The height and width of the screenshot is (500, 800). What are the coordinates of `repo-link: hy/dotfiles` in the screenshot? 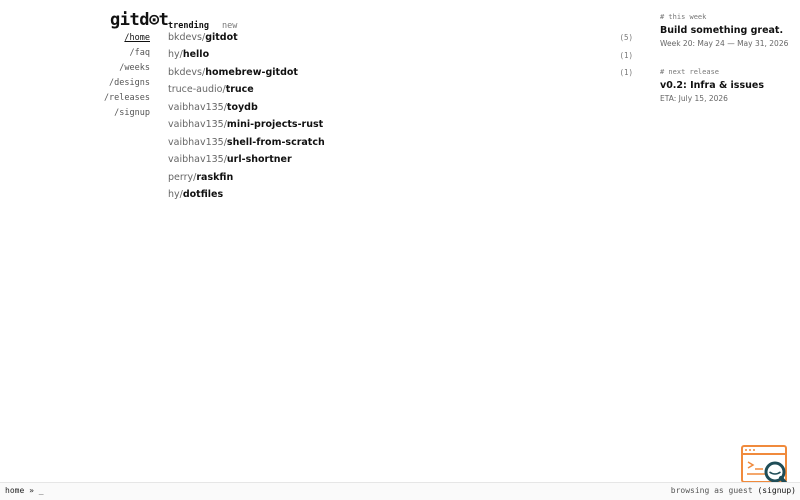 It's located at (195, 195).